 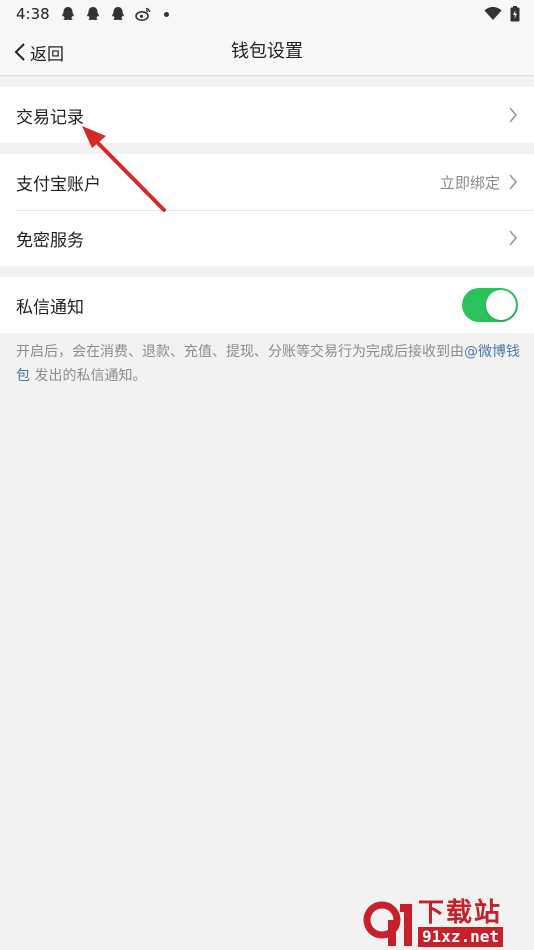 I want to click on transaction-records-item: 交易记录, so click(x=267, y=115).